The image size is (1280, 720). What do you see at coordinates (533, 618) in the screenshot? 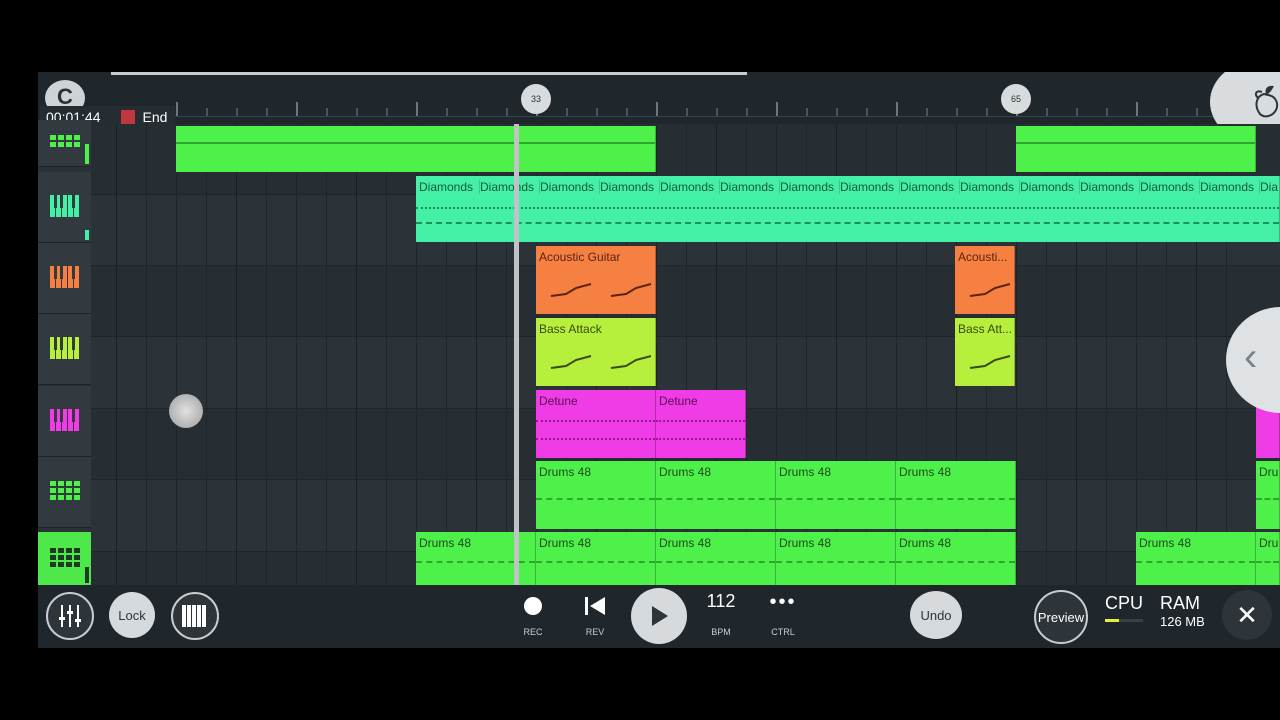
I see `record-button: REC` at bounding box center [533, 618].